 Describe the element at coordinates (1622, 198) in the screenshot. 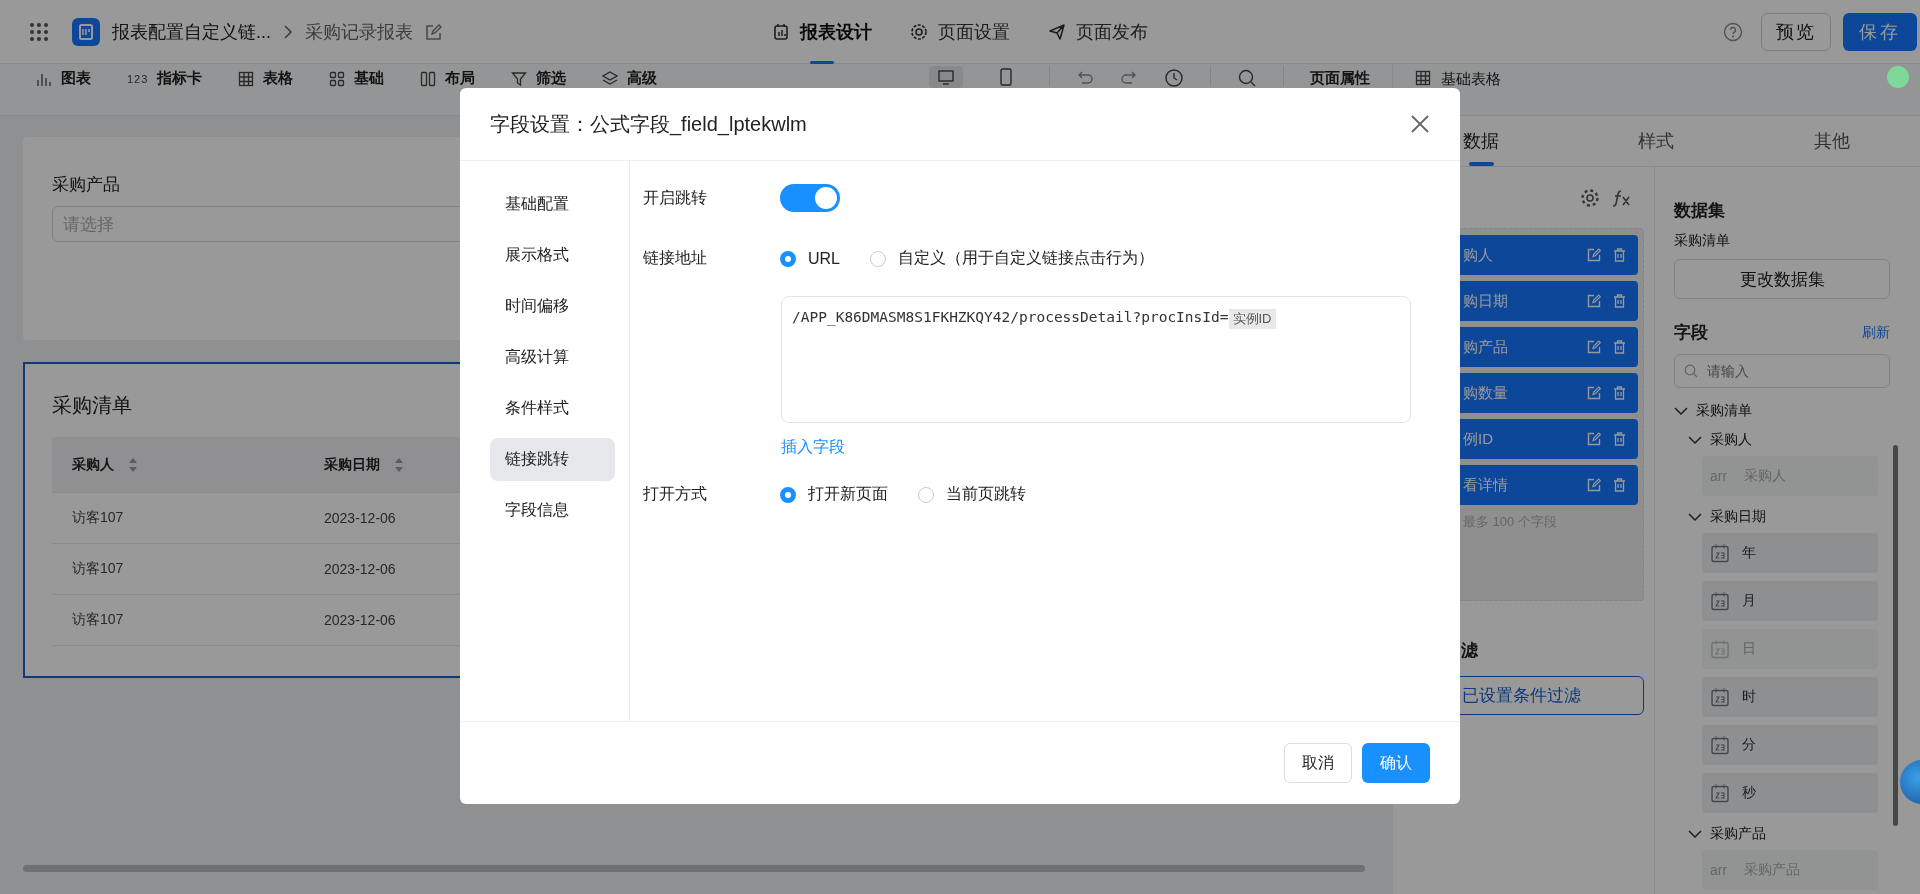

I see `formula-icon` at that location.